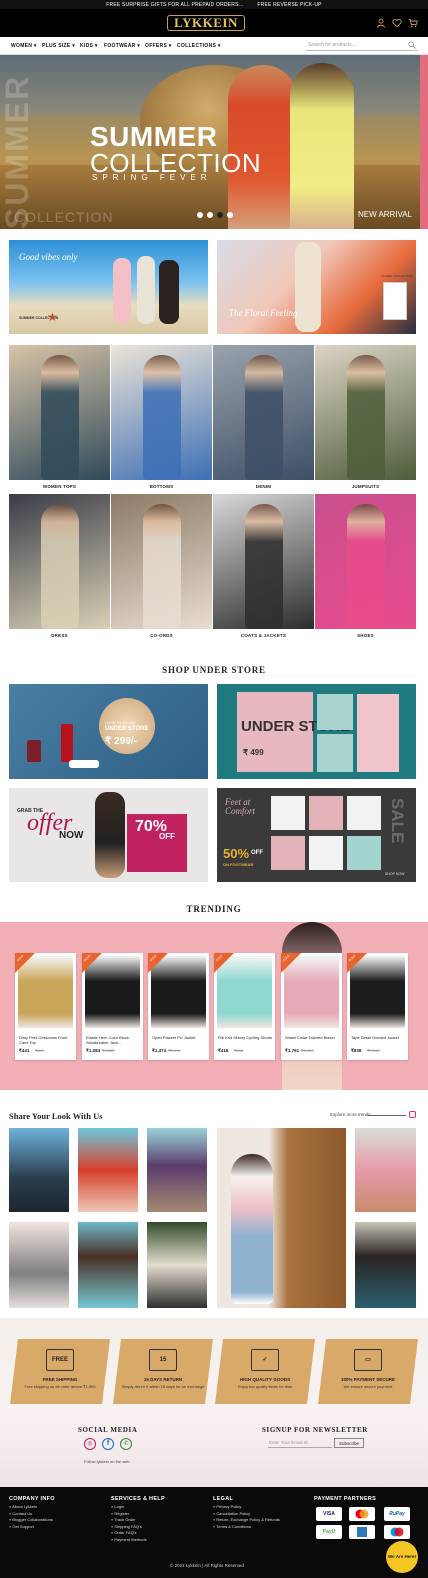 The height and width of the screenshot is (1578, 428). I want to click on banner-good-vibes: Good vibes only SUMMER COLLECTION ★, so click(108, 287).